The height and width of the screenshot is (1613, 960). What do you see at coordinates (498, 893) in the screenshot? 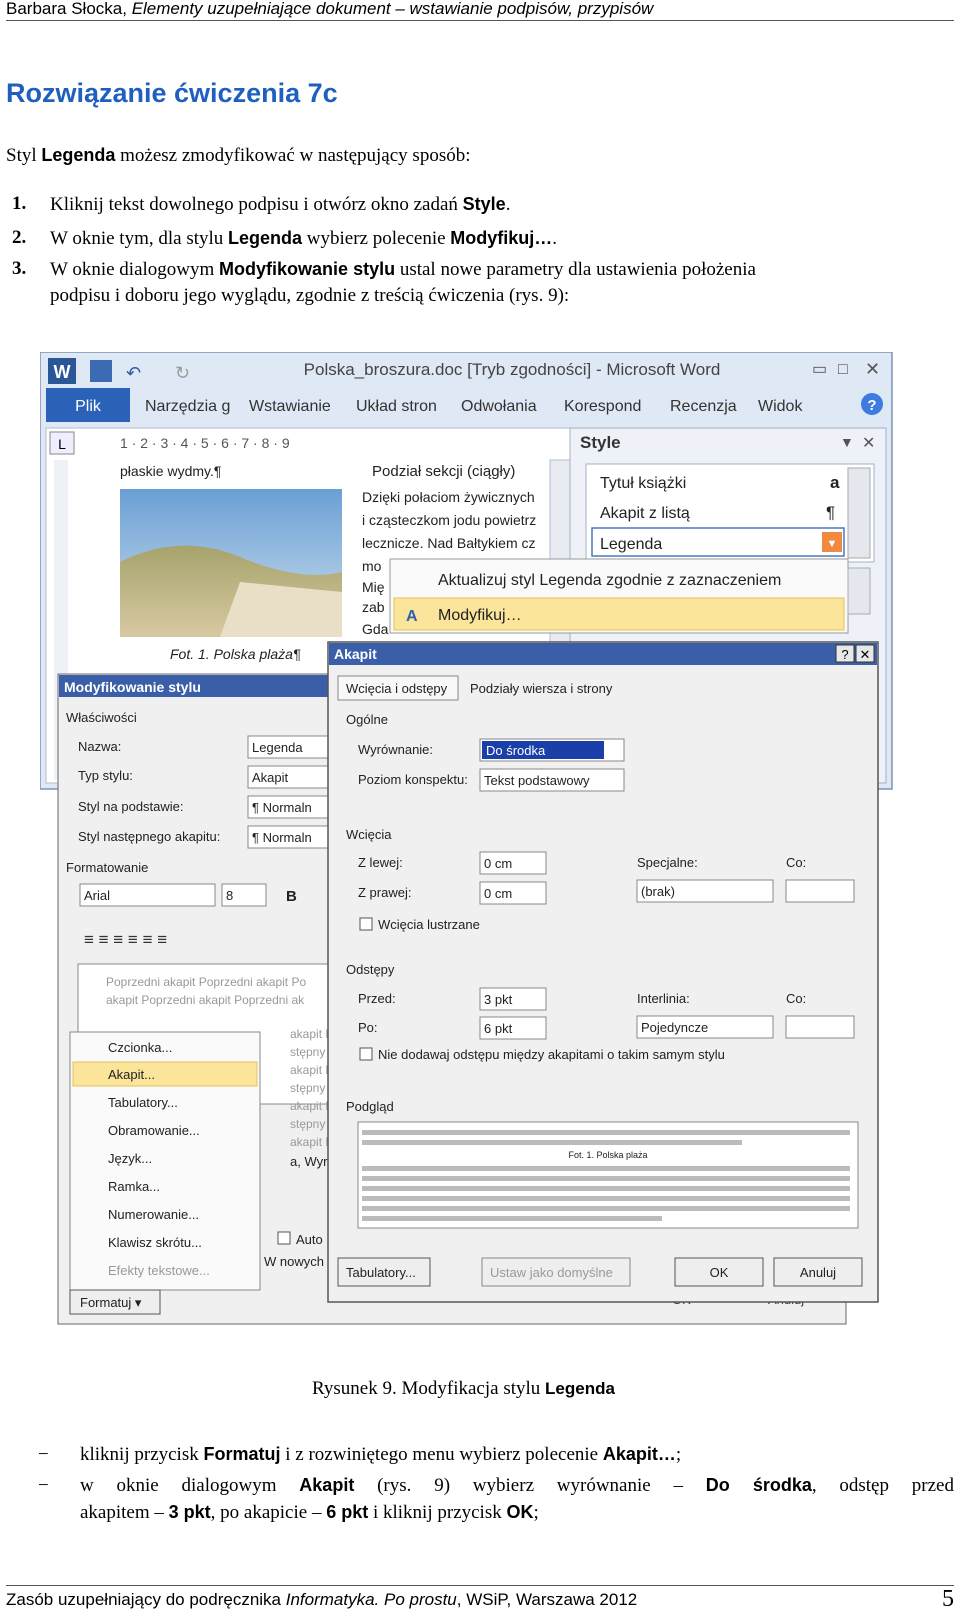
I see `svg-text: 0 cm` at bounding box center [498, 893].